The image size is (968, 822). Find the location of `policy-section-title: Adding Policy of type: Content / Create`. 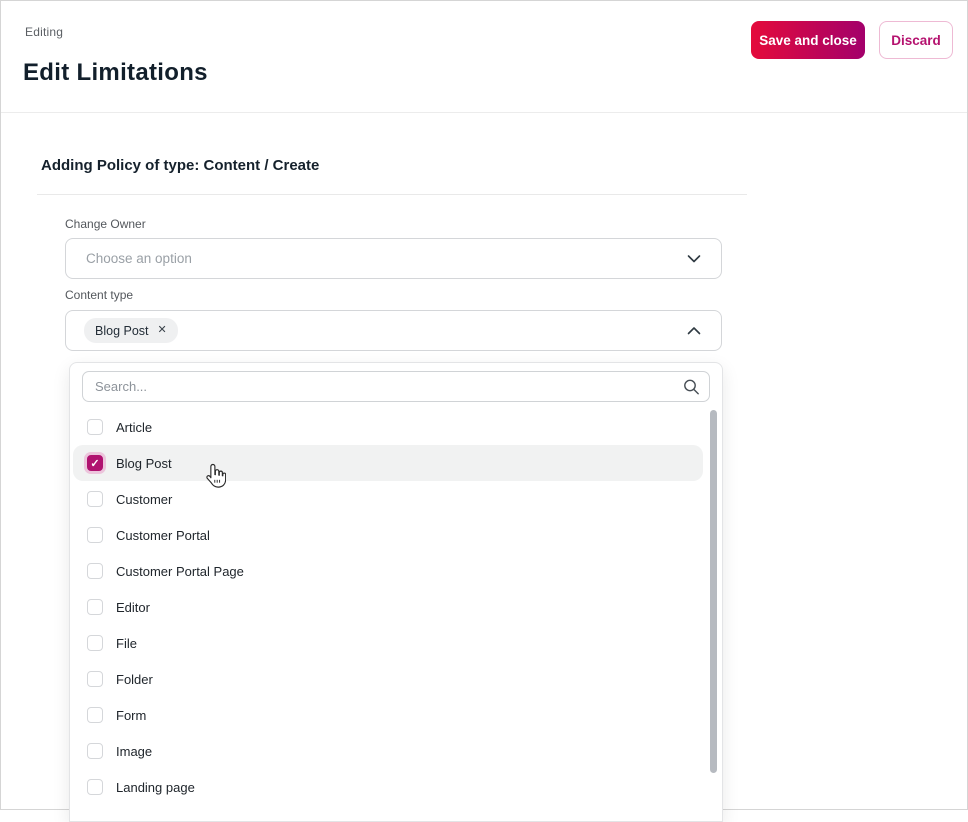

policy-section-title: Adding Policy of type: Content / Create is located at coordinates (180, 165).